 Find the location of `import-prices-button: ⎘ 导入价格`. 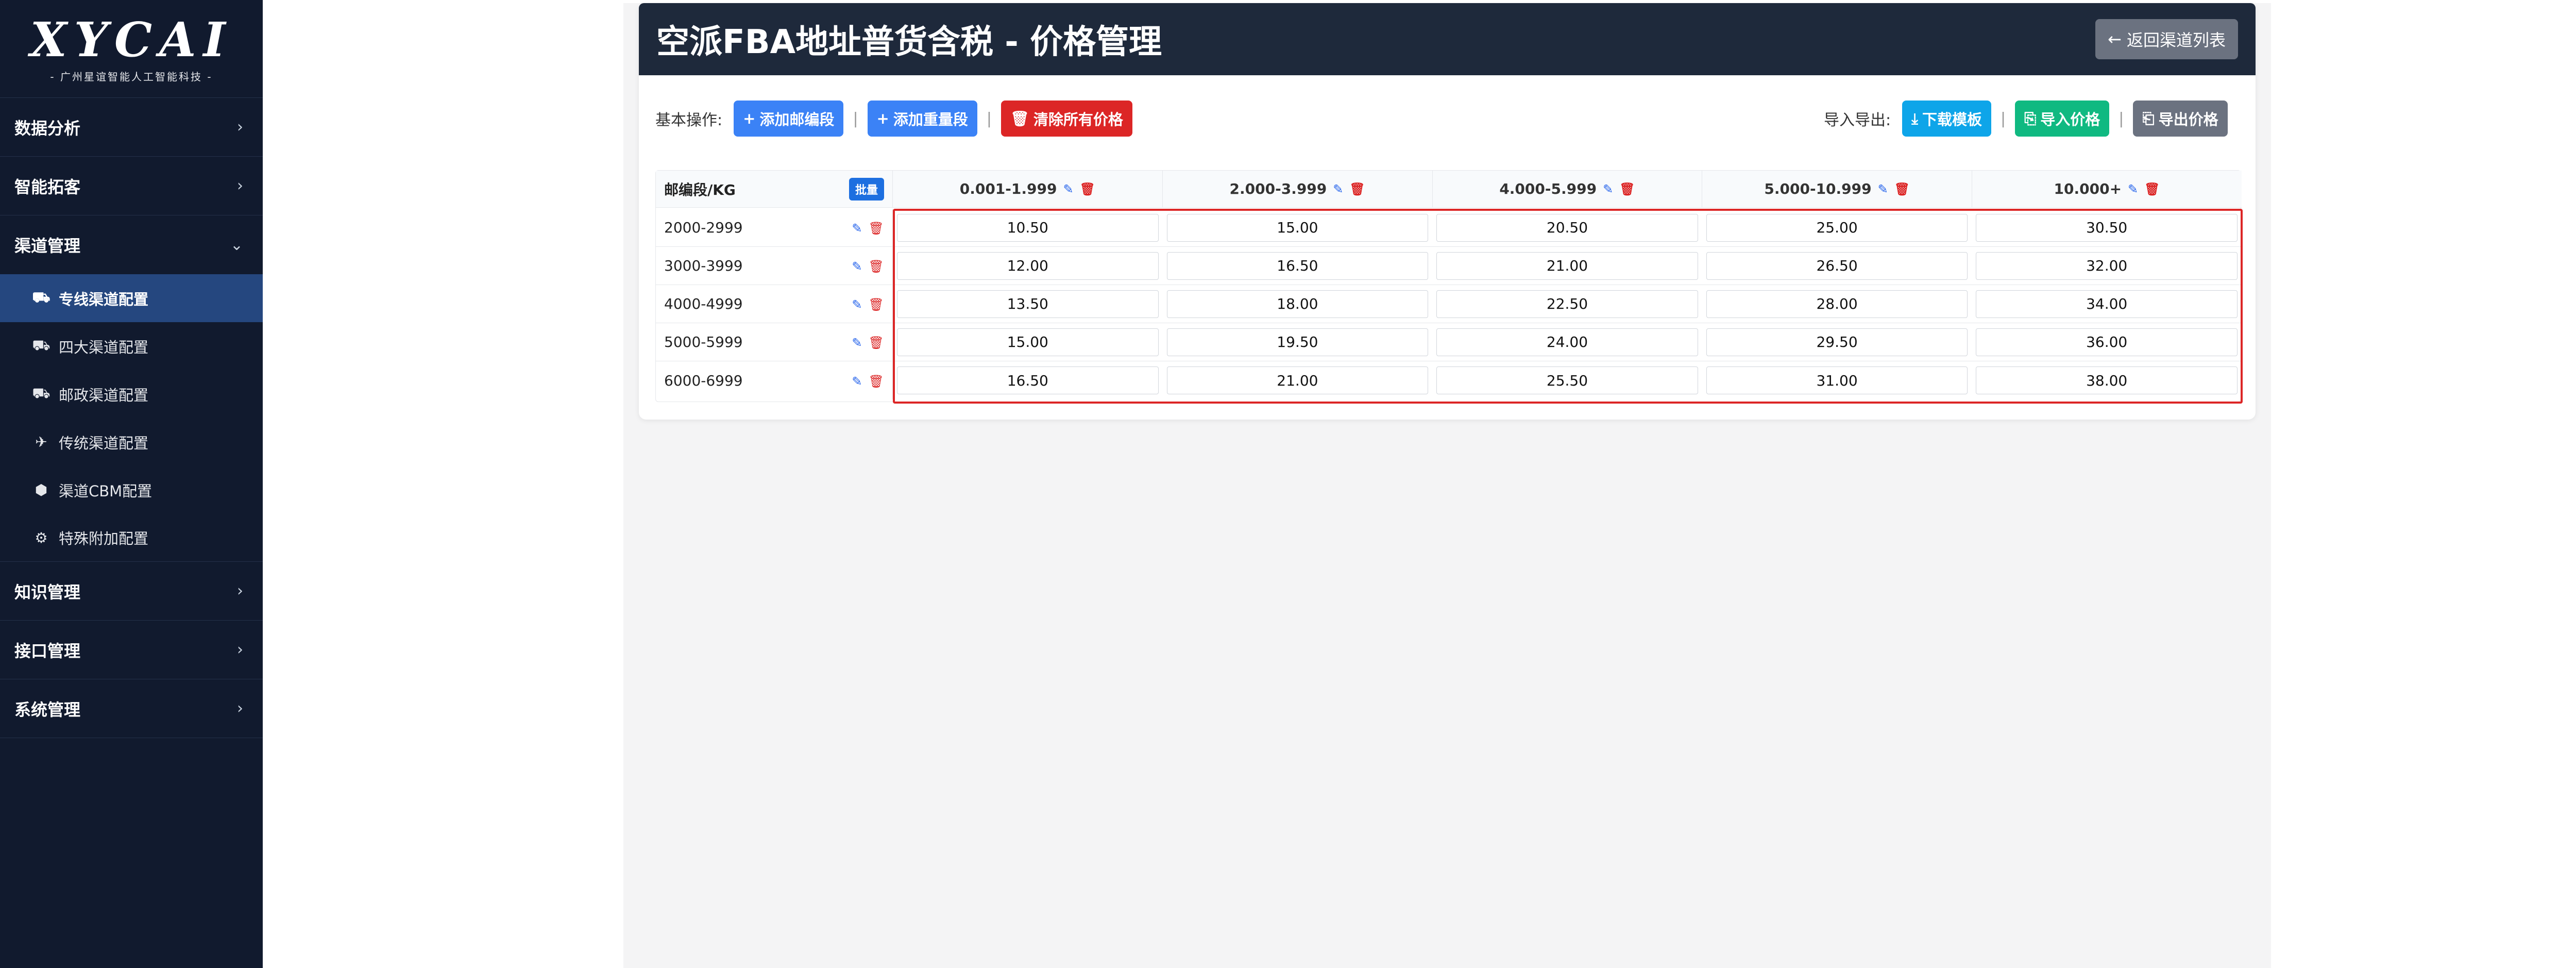

import-prices-button: ⎘ 导入价格 is located at coordinates (2062, 119).